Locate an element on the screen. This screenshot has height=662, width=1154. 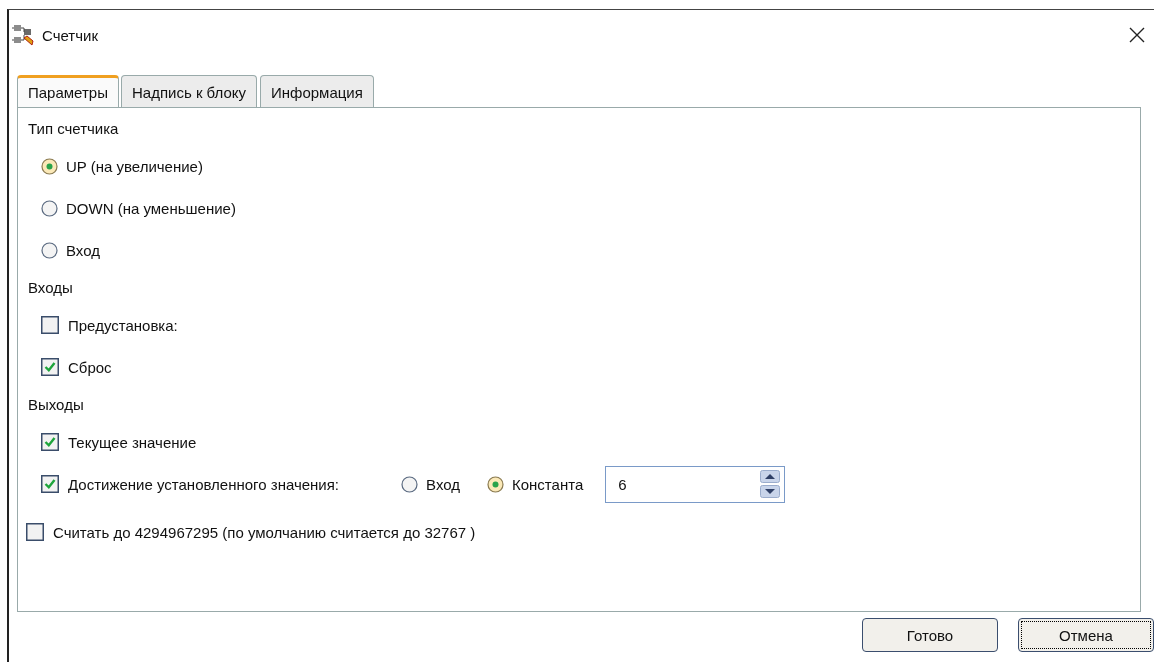
spin-up-icon is located at coordinates (770, 476).